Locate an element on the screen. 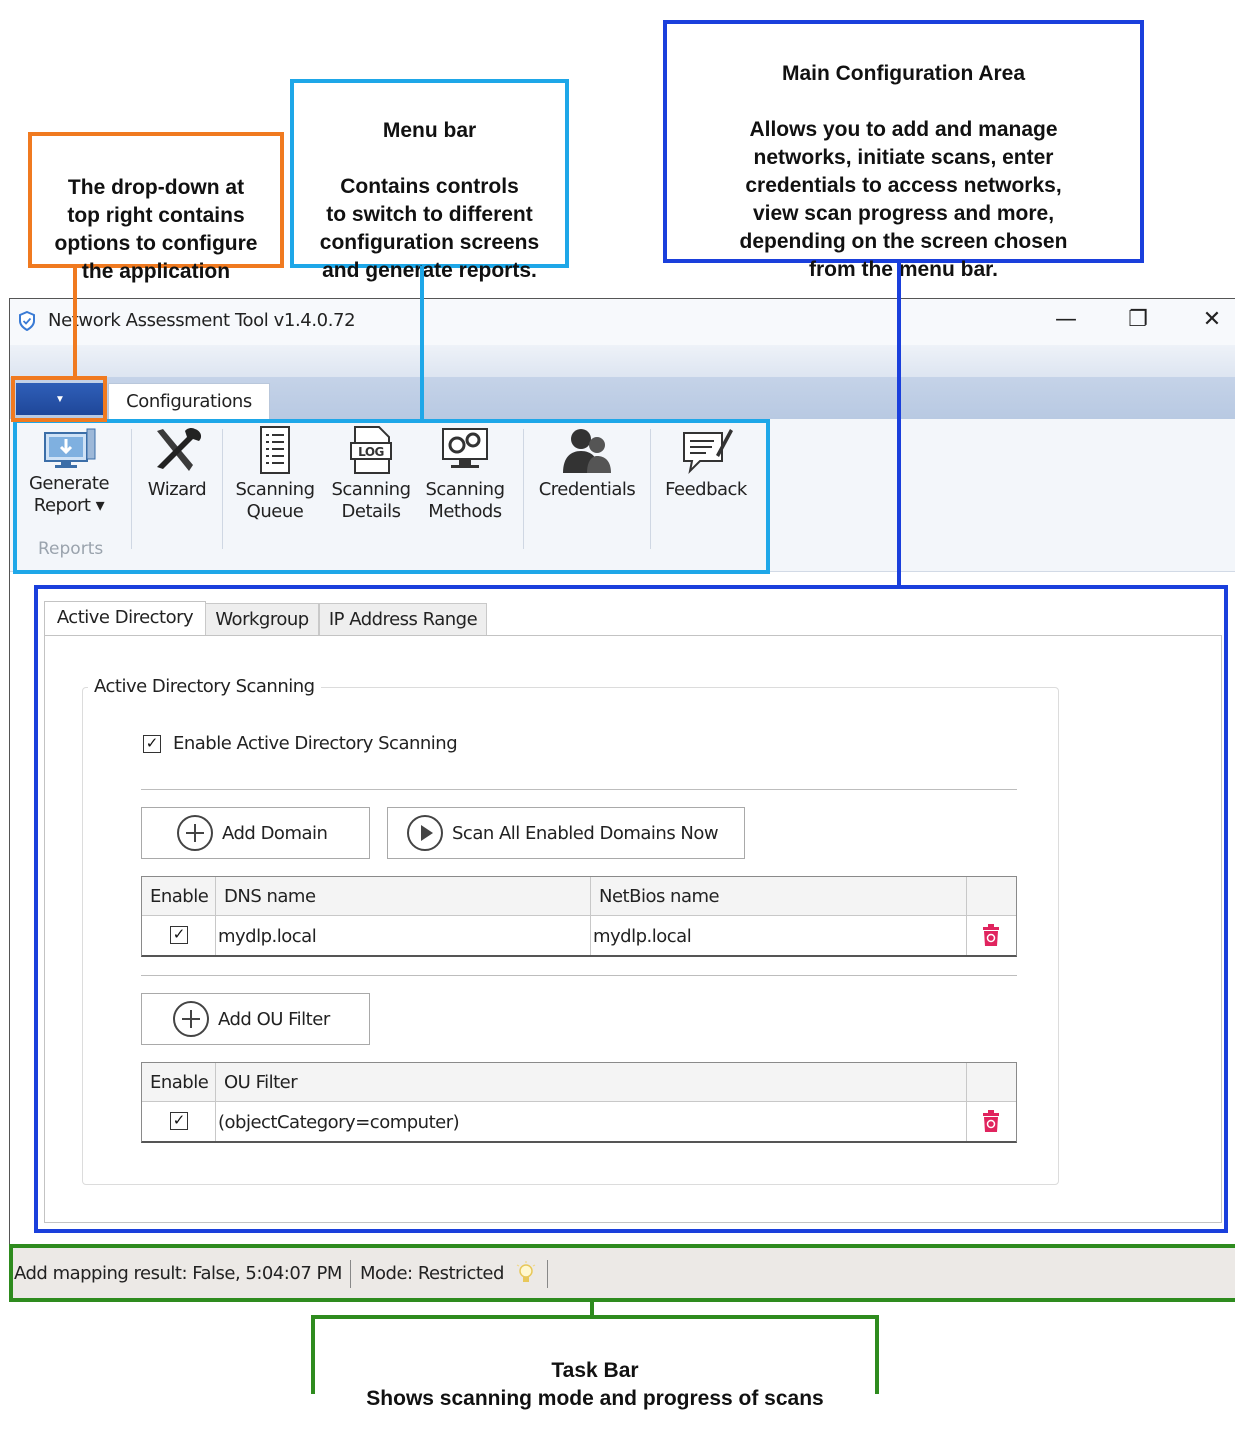 This screenshot has width=1235, height=1441. shield-icon is located at coordinates (27, 321).